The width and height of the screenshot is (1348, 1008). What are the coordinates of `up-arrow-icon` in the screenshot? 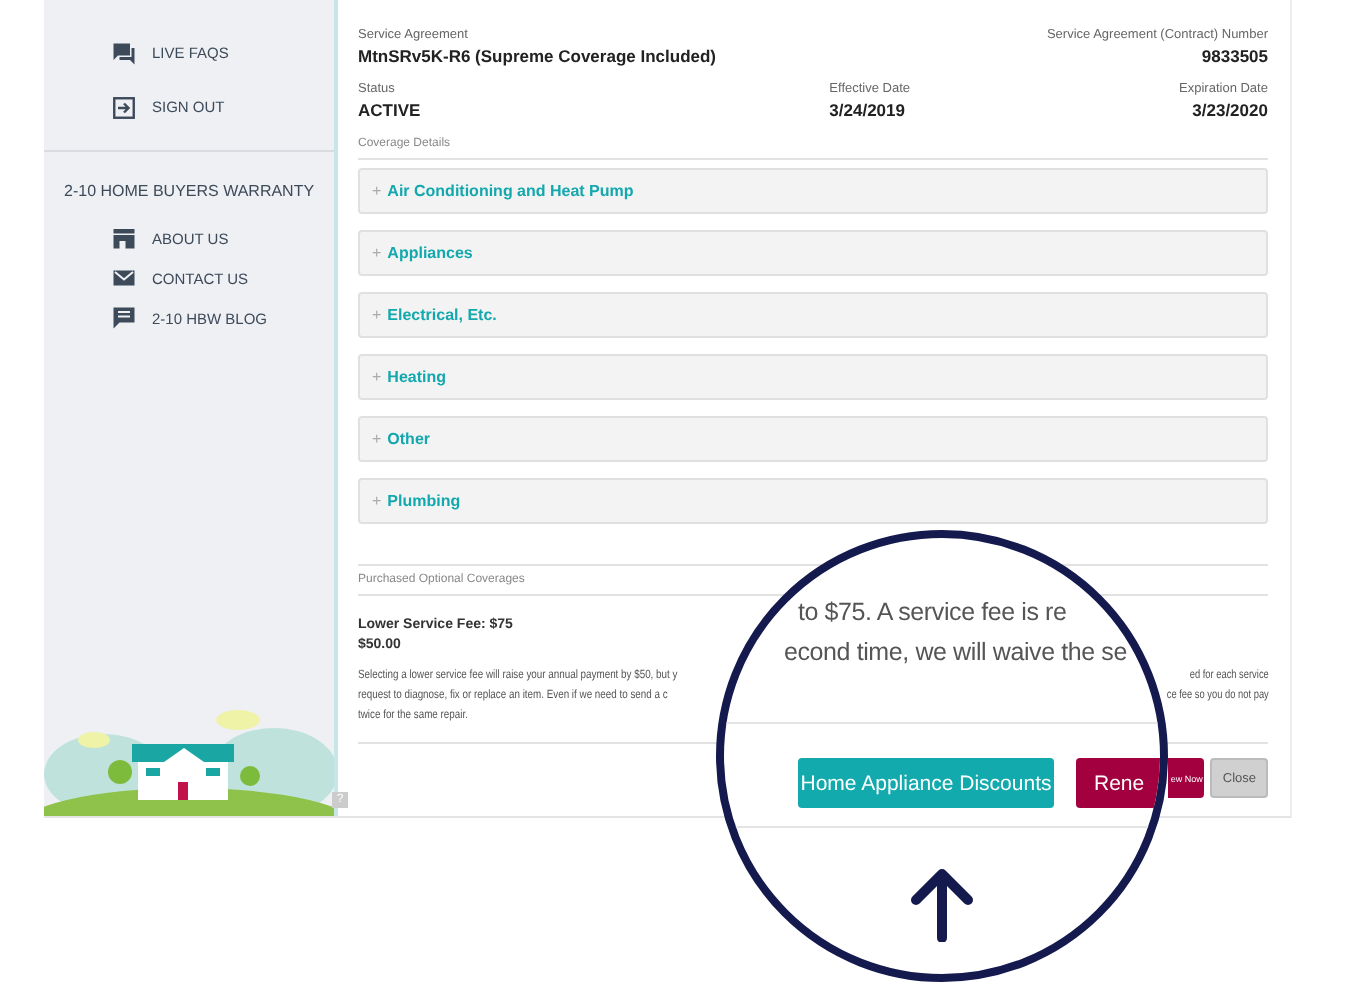 It's located at (942, 904).